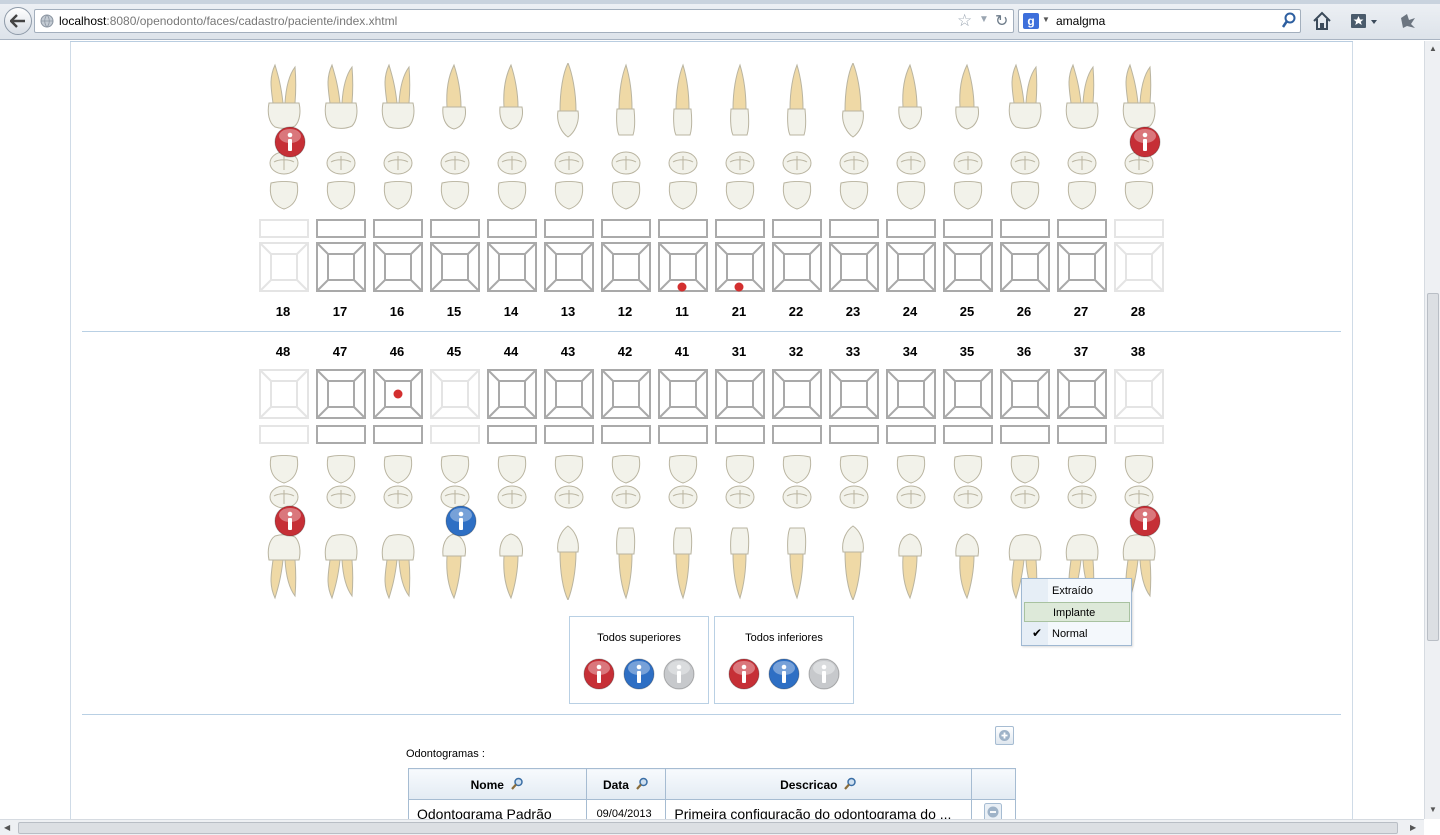  What do you see at coordinates (854, 395) in the screenshot?
I see `tooth-33-surface-box` at bounding box center [854, 395].